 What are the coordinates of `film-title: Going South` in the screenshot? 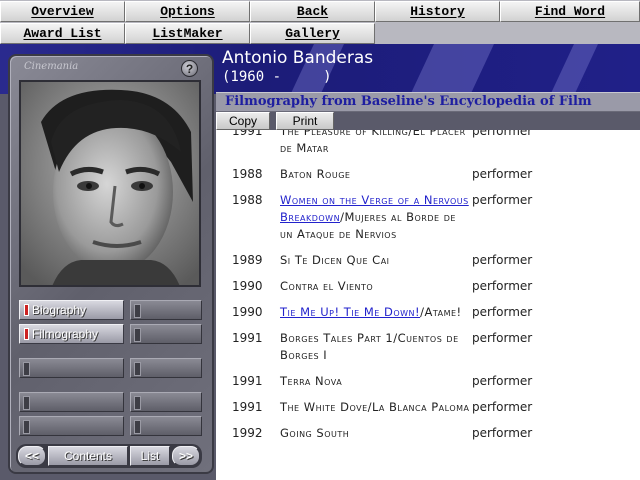 It's located at (375, 433).